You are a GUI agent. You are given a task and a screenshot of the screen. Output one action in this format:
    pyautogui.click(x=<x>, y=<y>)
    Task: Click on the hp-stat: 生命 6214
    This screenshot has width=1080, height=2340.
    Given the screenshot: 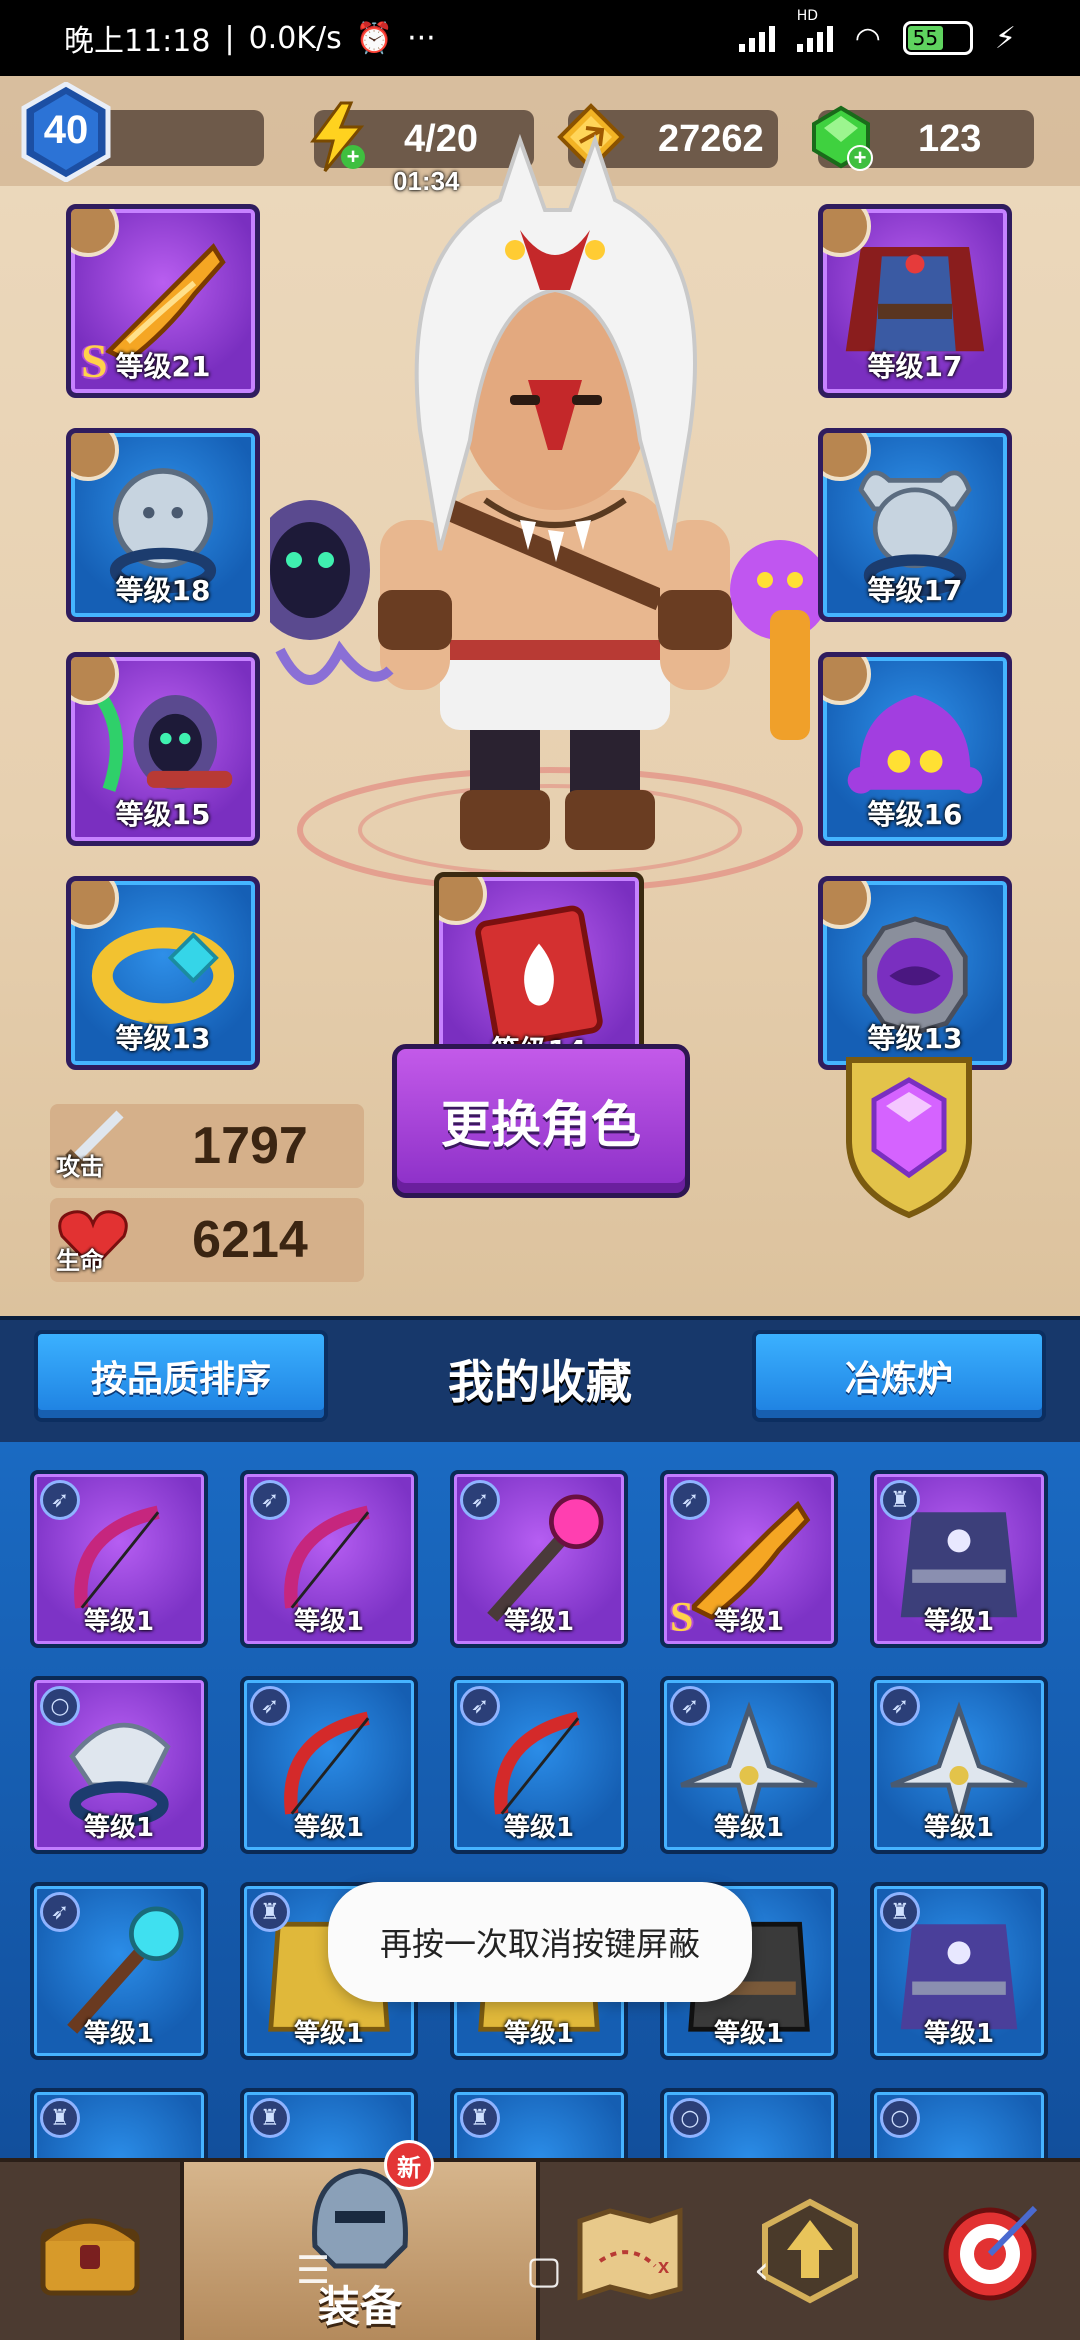 What is the action you would take?
    pyautogui.click(x=207, y=1240)
    